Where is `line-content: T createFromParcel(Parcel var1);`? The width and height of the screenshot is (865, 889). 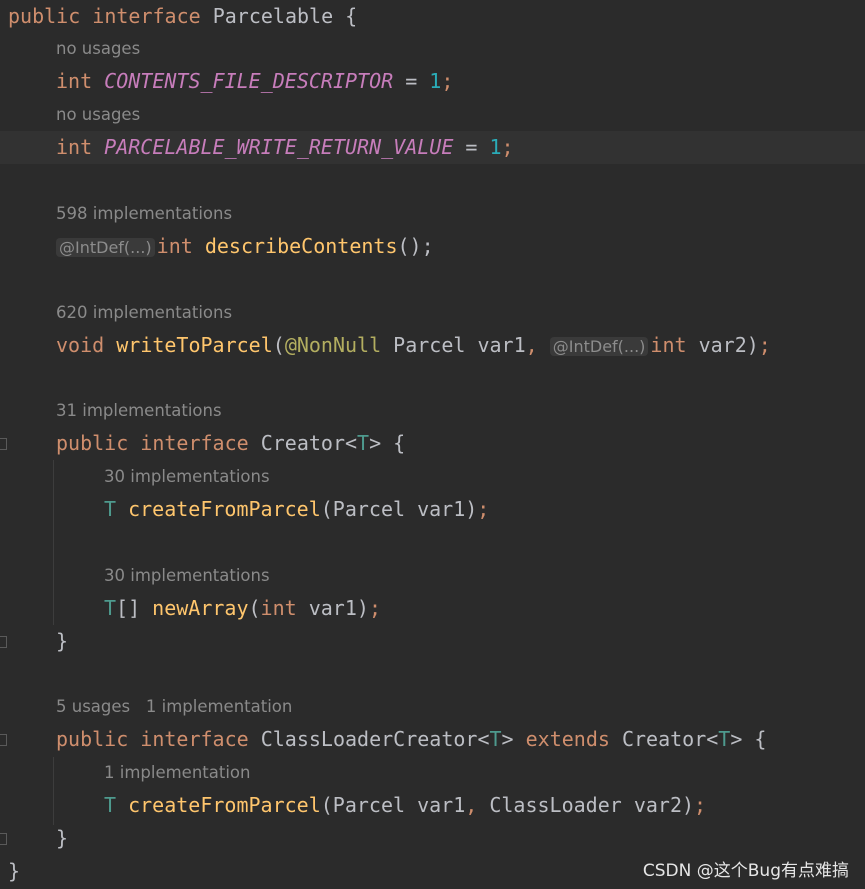
line-content: T createFromParcel(Parcel var1); is located at coordinates (244, 509).